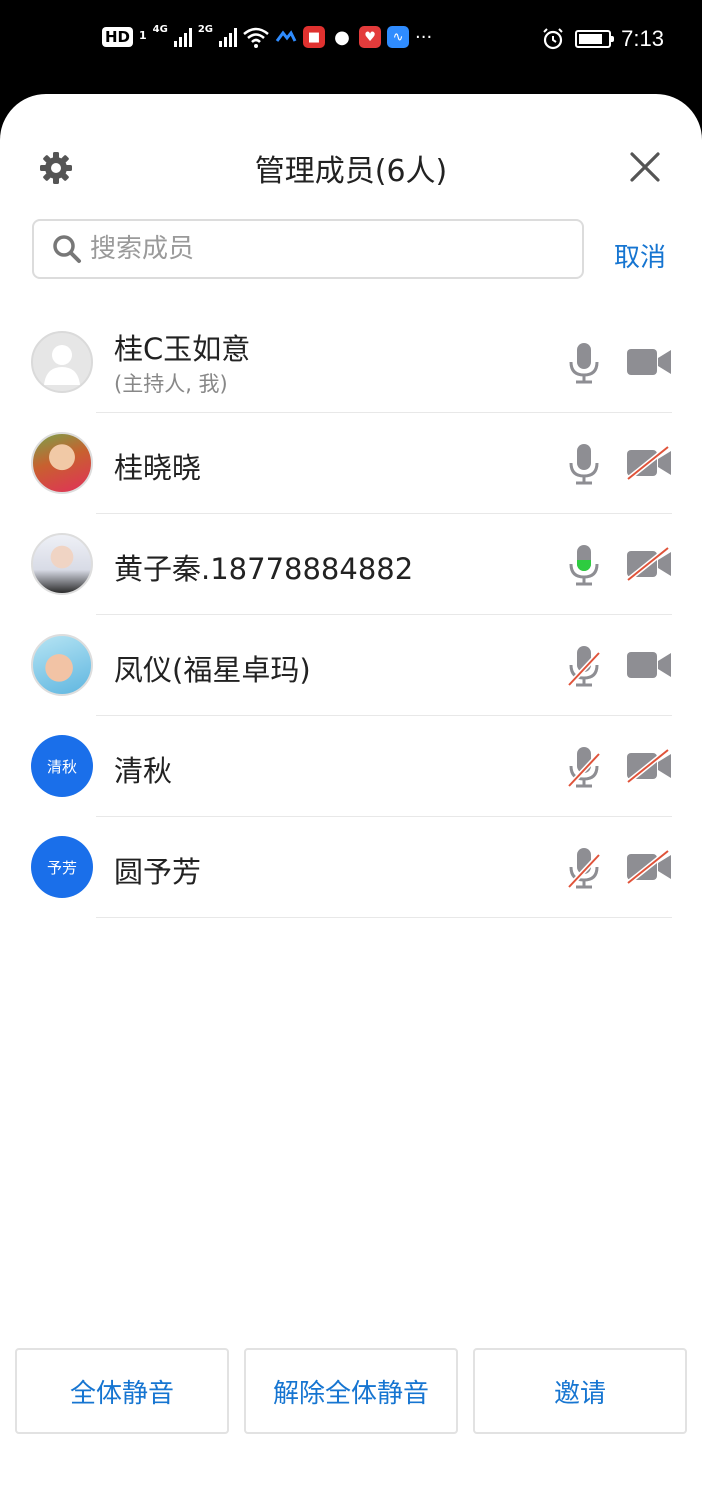 The image size is (702, 1500). Describe the element at coordinates (118, 37) in the screenshot. I see `hd-badge: HD` at that location.